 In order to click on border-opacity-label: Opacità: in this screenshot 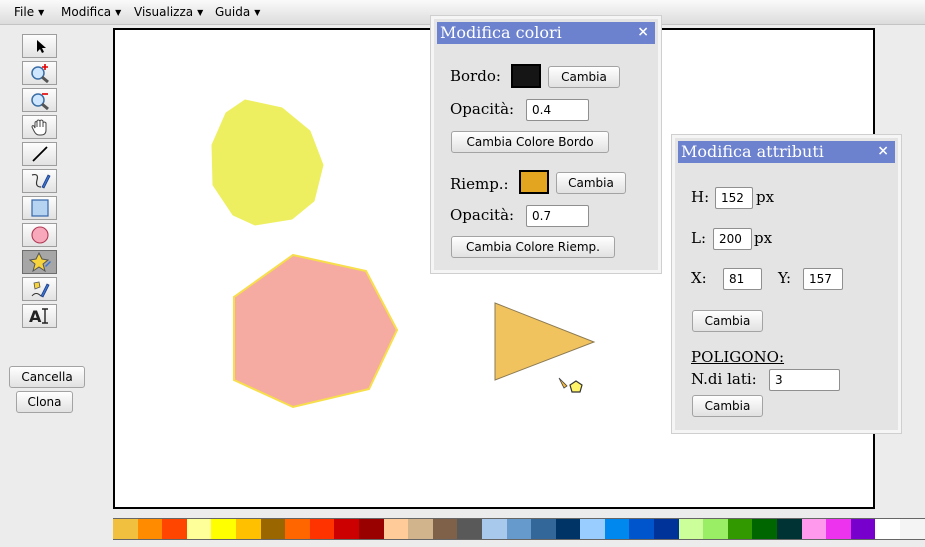, I will do `click(482, 109)`.